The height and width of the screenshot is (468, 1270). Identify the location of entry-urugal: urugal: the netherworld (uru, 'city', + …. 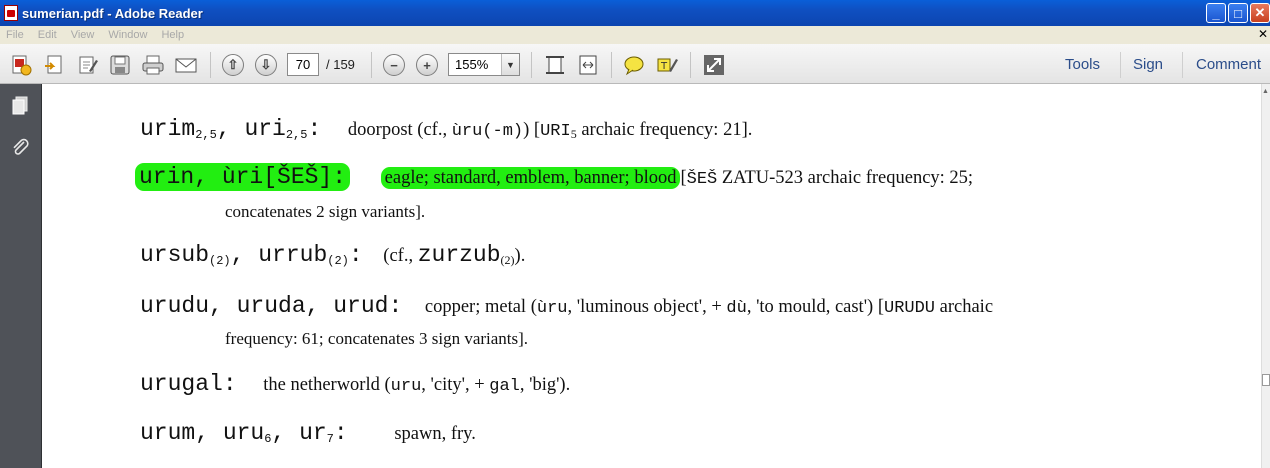
(355, 384).